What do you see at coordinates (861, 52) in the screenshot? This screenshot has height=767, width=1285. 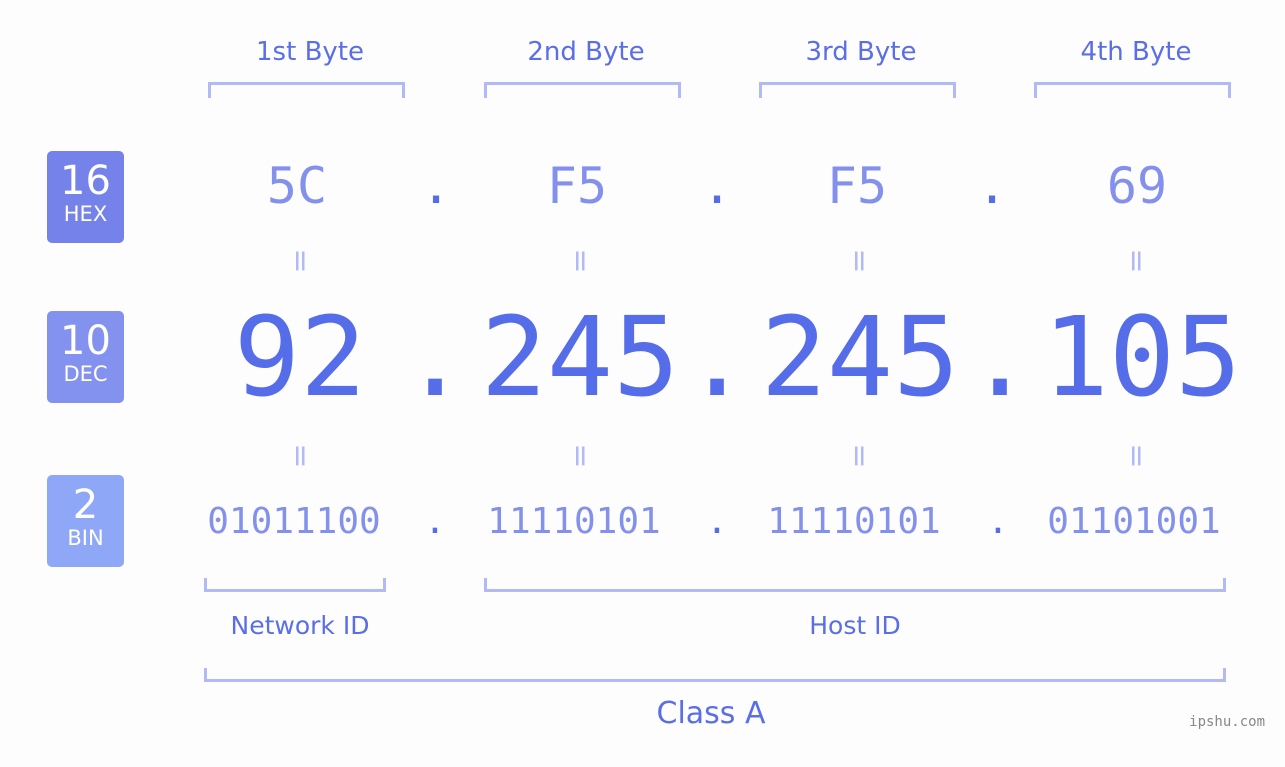 I see `byte-label-3: 3rd Byte` at bounding box center [861, 52].